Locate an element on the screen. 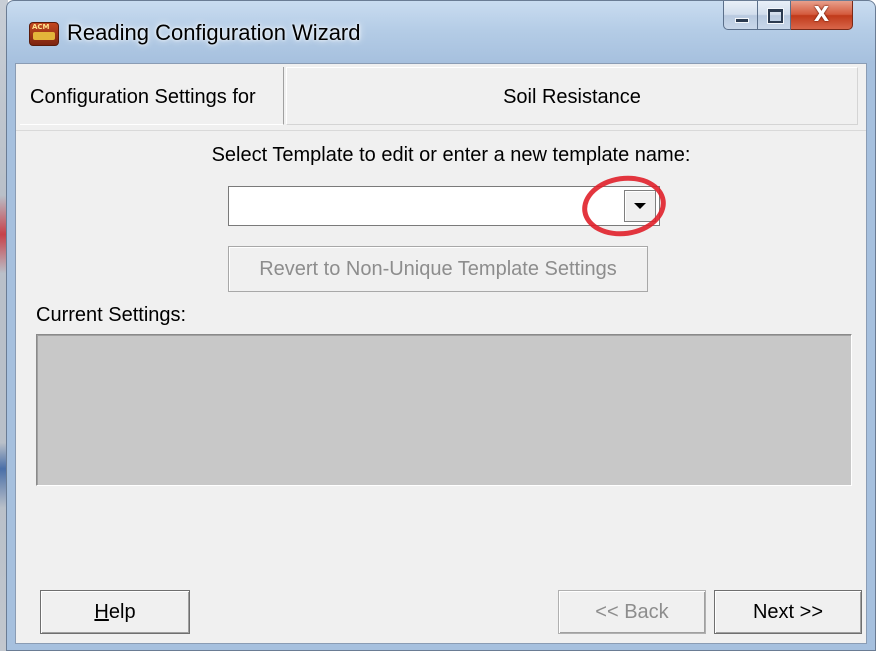 This screenshot has width=876, height=651. maximize-button is located at coordinates (774, 15).